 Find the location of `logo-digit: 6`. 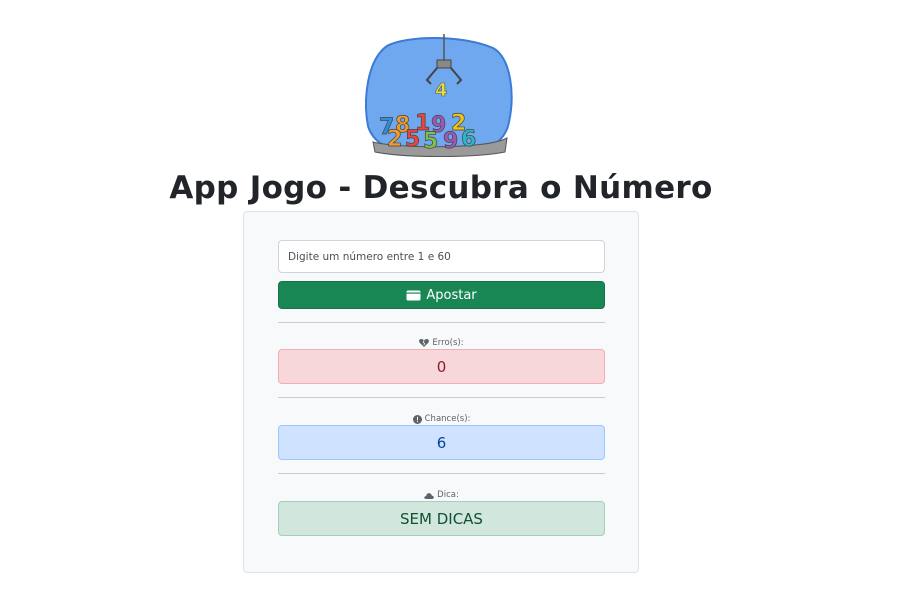

logo-digit: 6 is located at coordinates (468, 139).